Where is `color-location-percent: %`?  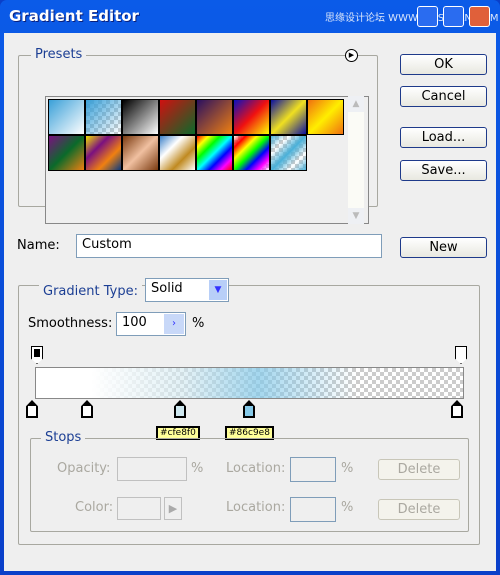 color-location-percent: % is located at coordinates (347, 507).